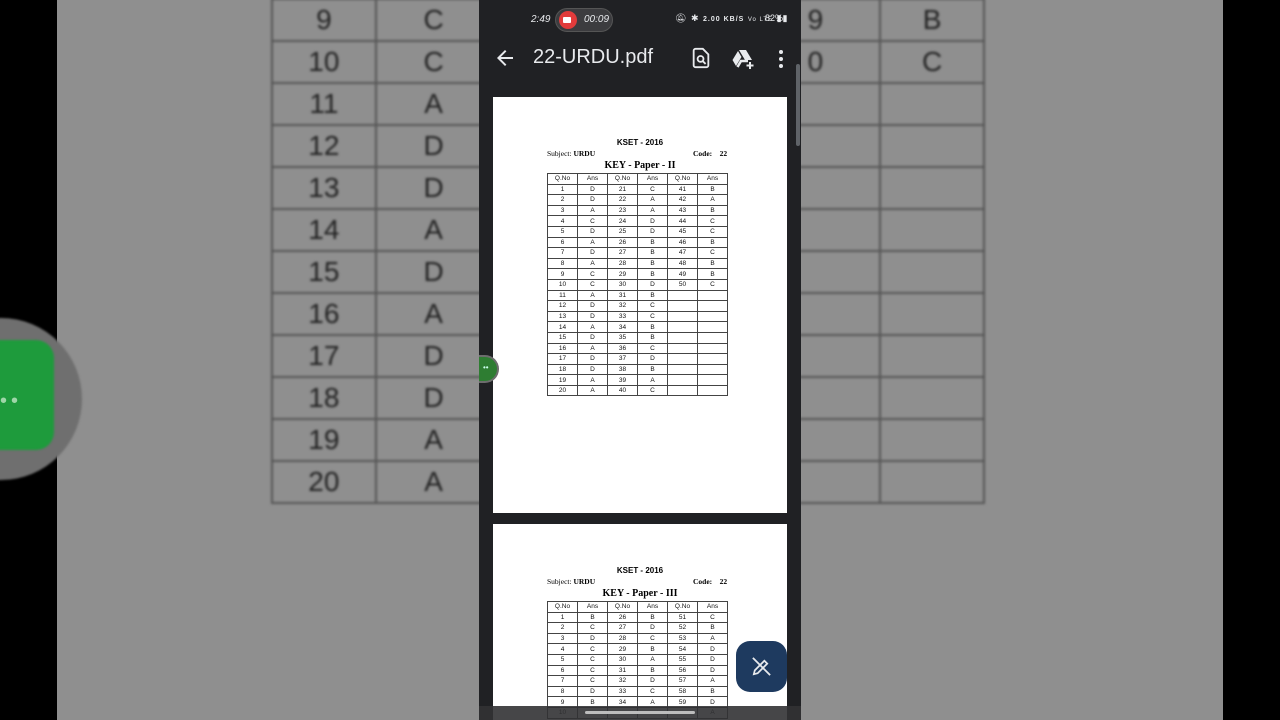 The image size is (1280, 720). I want to click on table-row: 1 D 21 C 41 B, so click(637, 189).